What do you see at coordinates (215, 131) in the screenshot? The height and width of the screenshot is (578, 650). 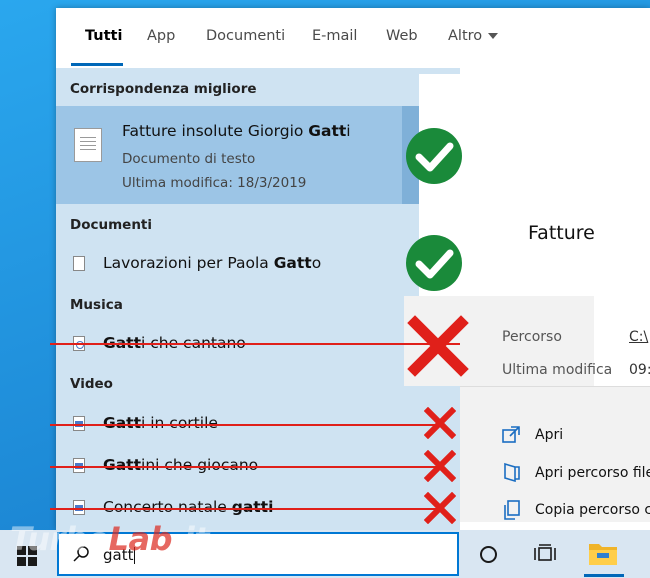 I see `best-match-title-prefix: Fatture insolute Giorgio` at bounding box center [215, 131].